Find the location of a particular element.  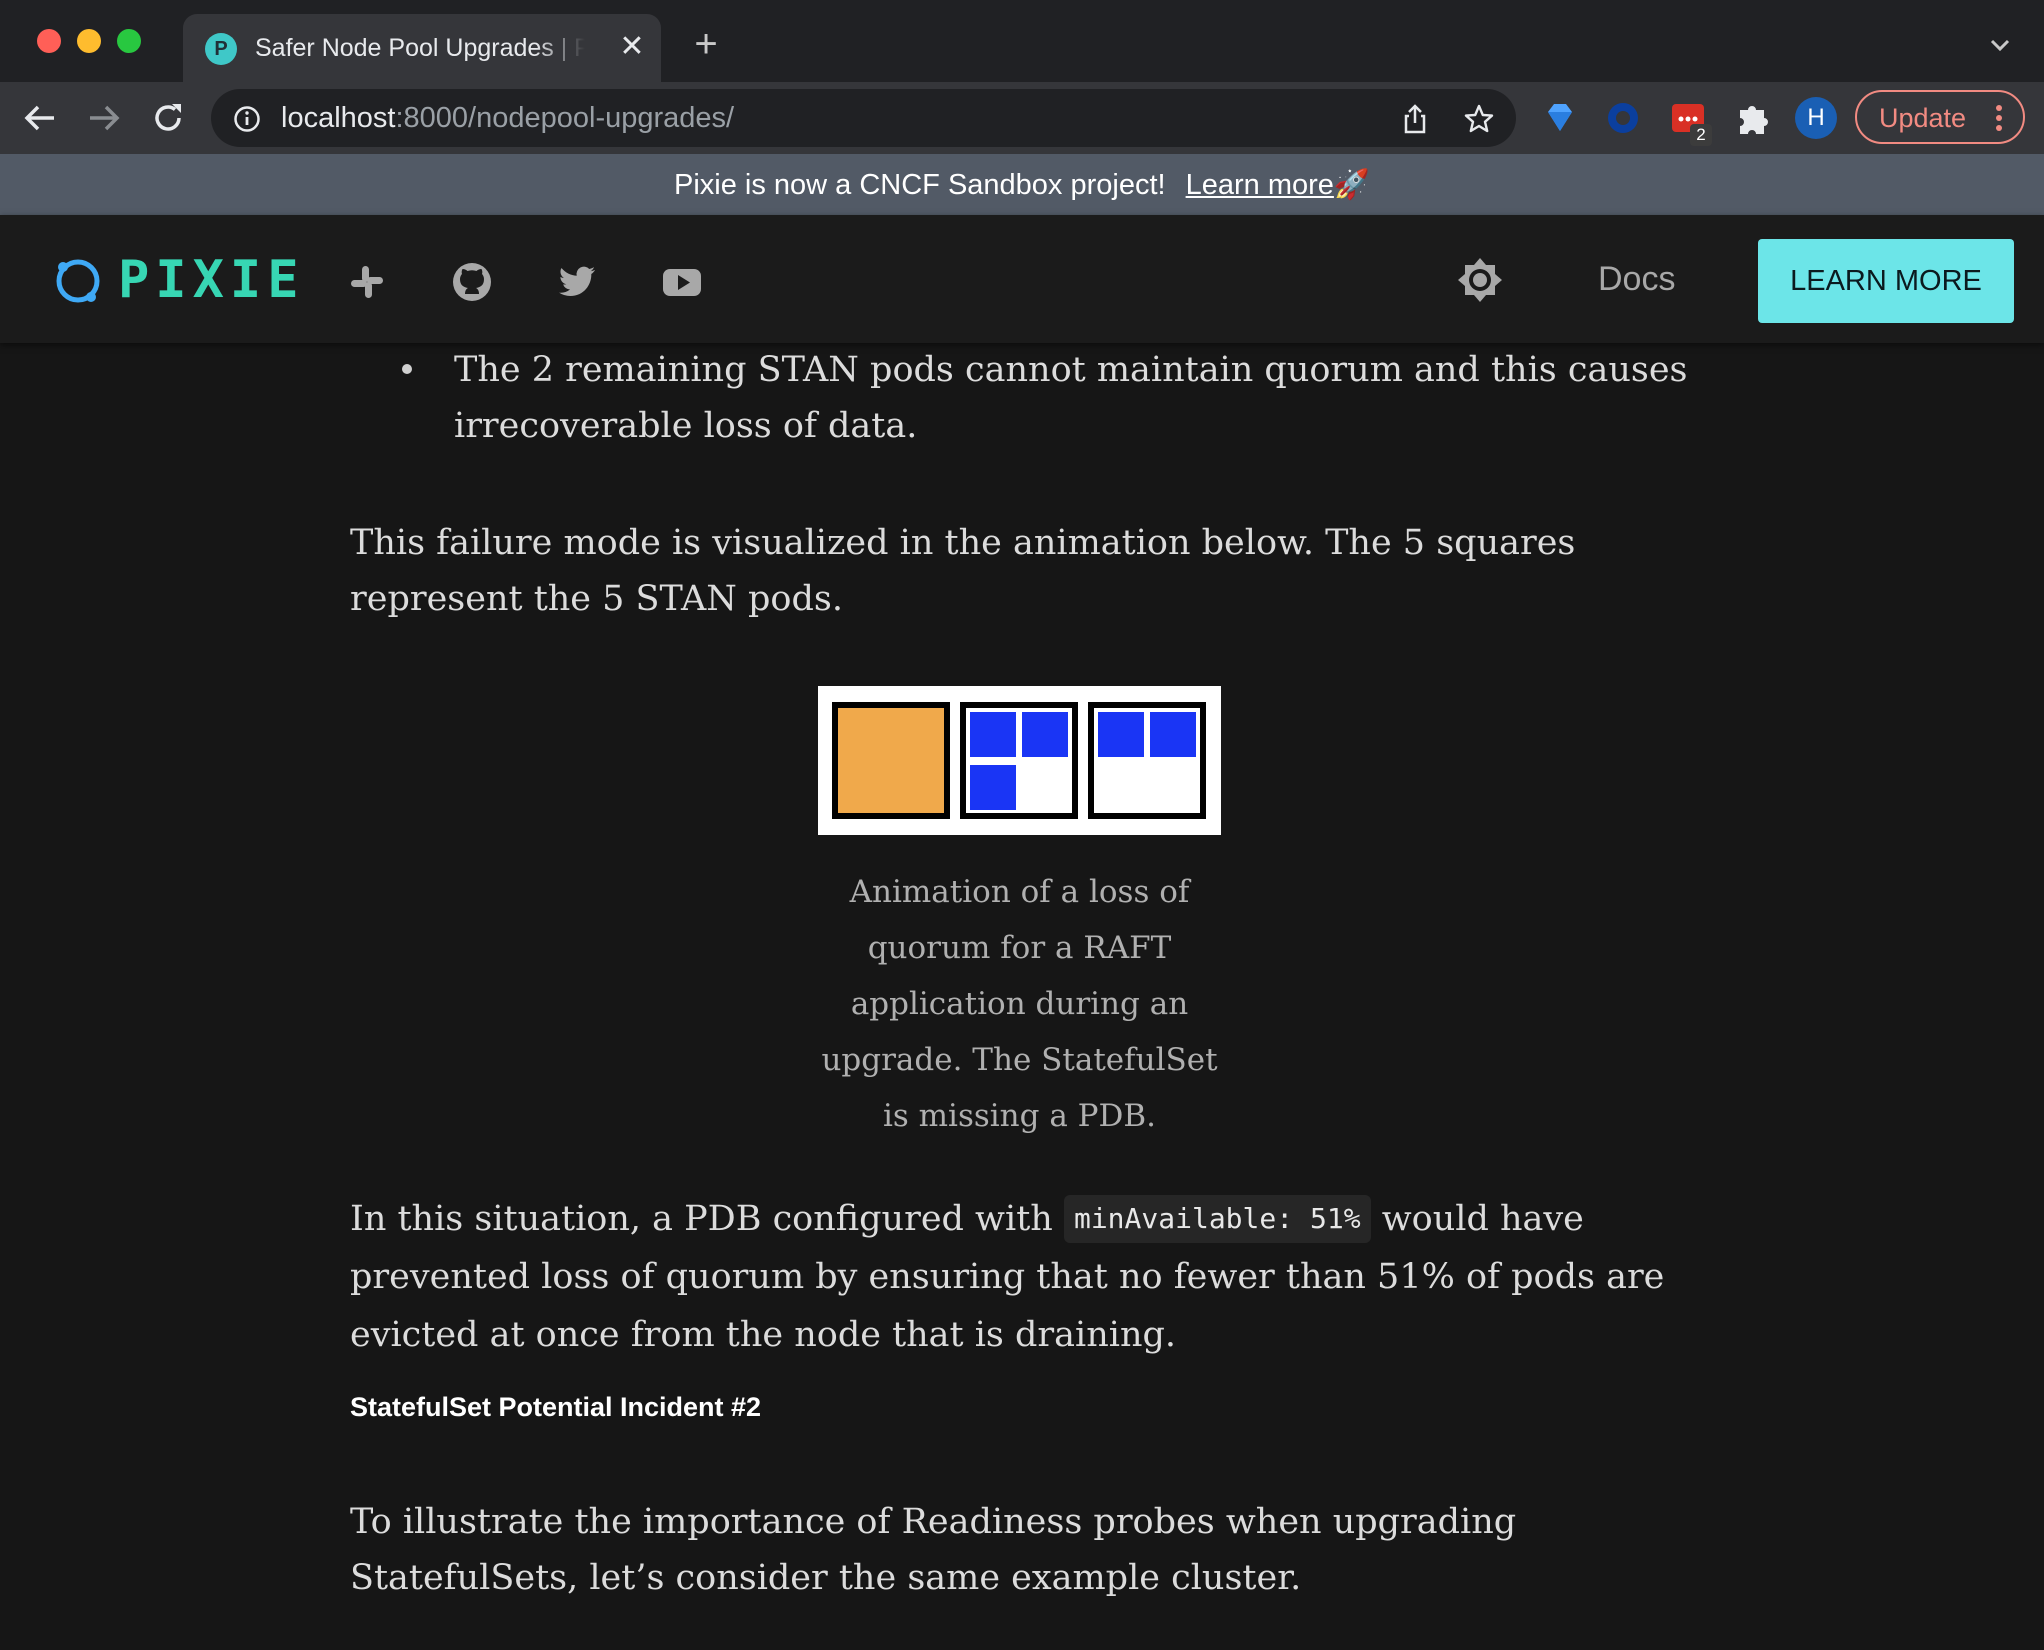

update-button: Update is located at coordinates (1940, 117).